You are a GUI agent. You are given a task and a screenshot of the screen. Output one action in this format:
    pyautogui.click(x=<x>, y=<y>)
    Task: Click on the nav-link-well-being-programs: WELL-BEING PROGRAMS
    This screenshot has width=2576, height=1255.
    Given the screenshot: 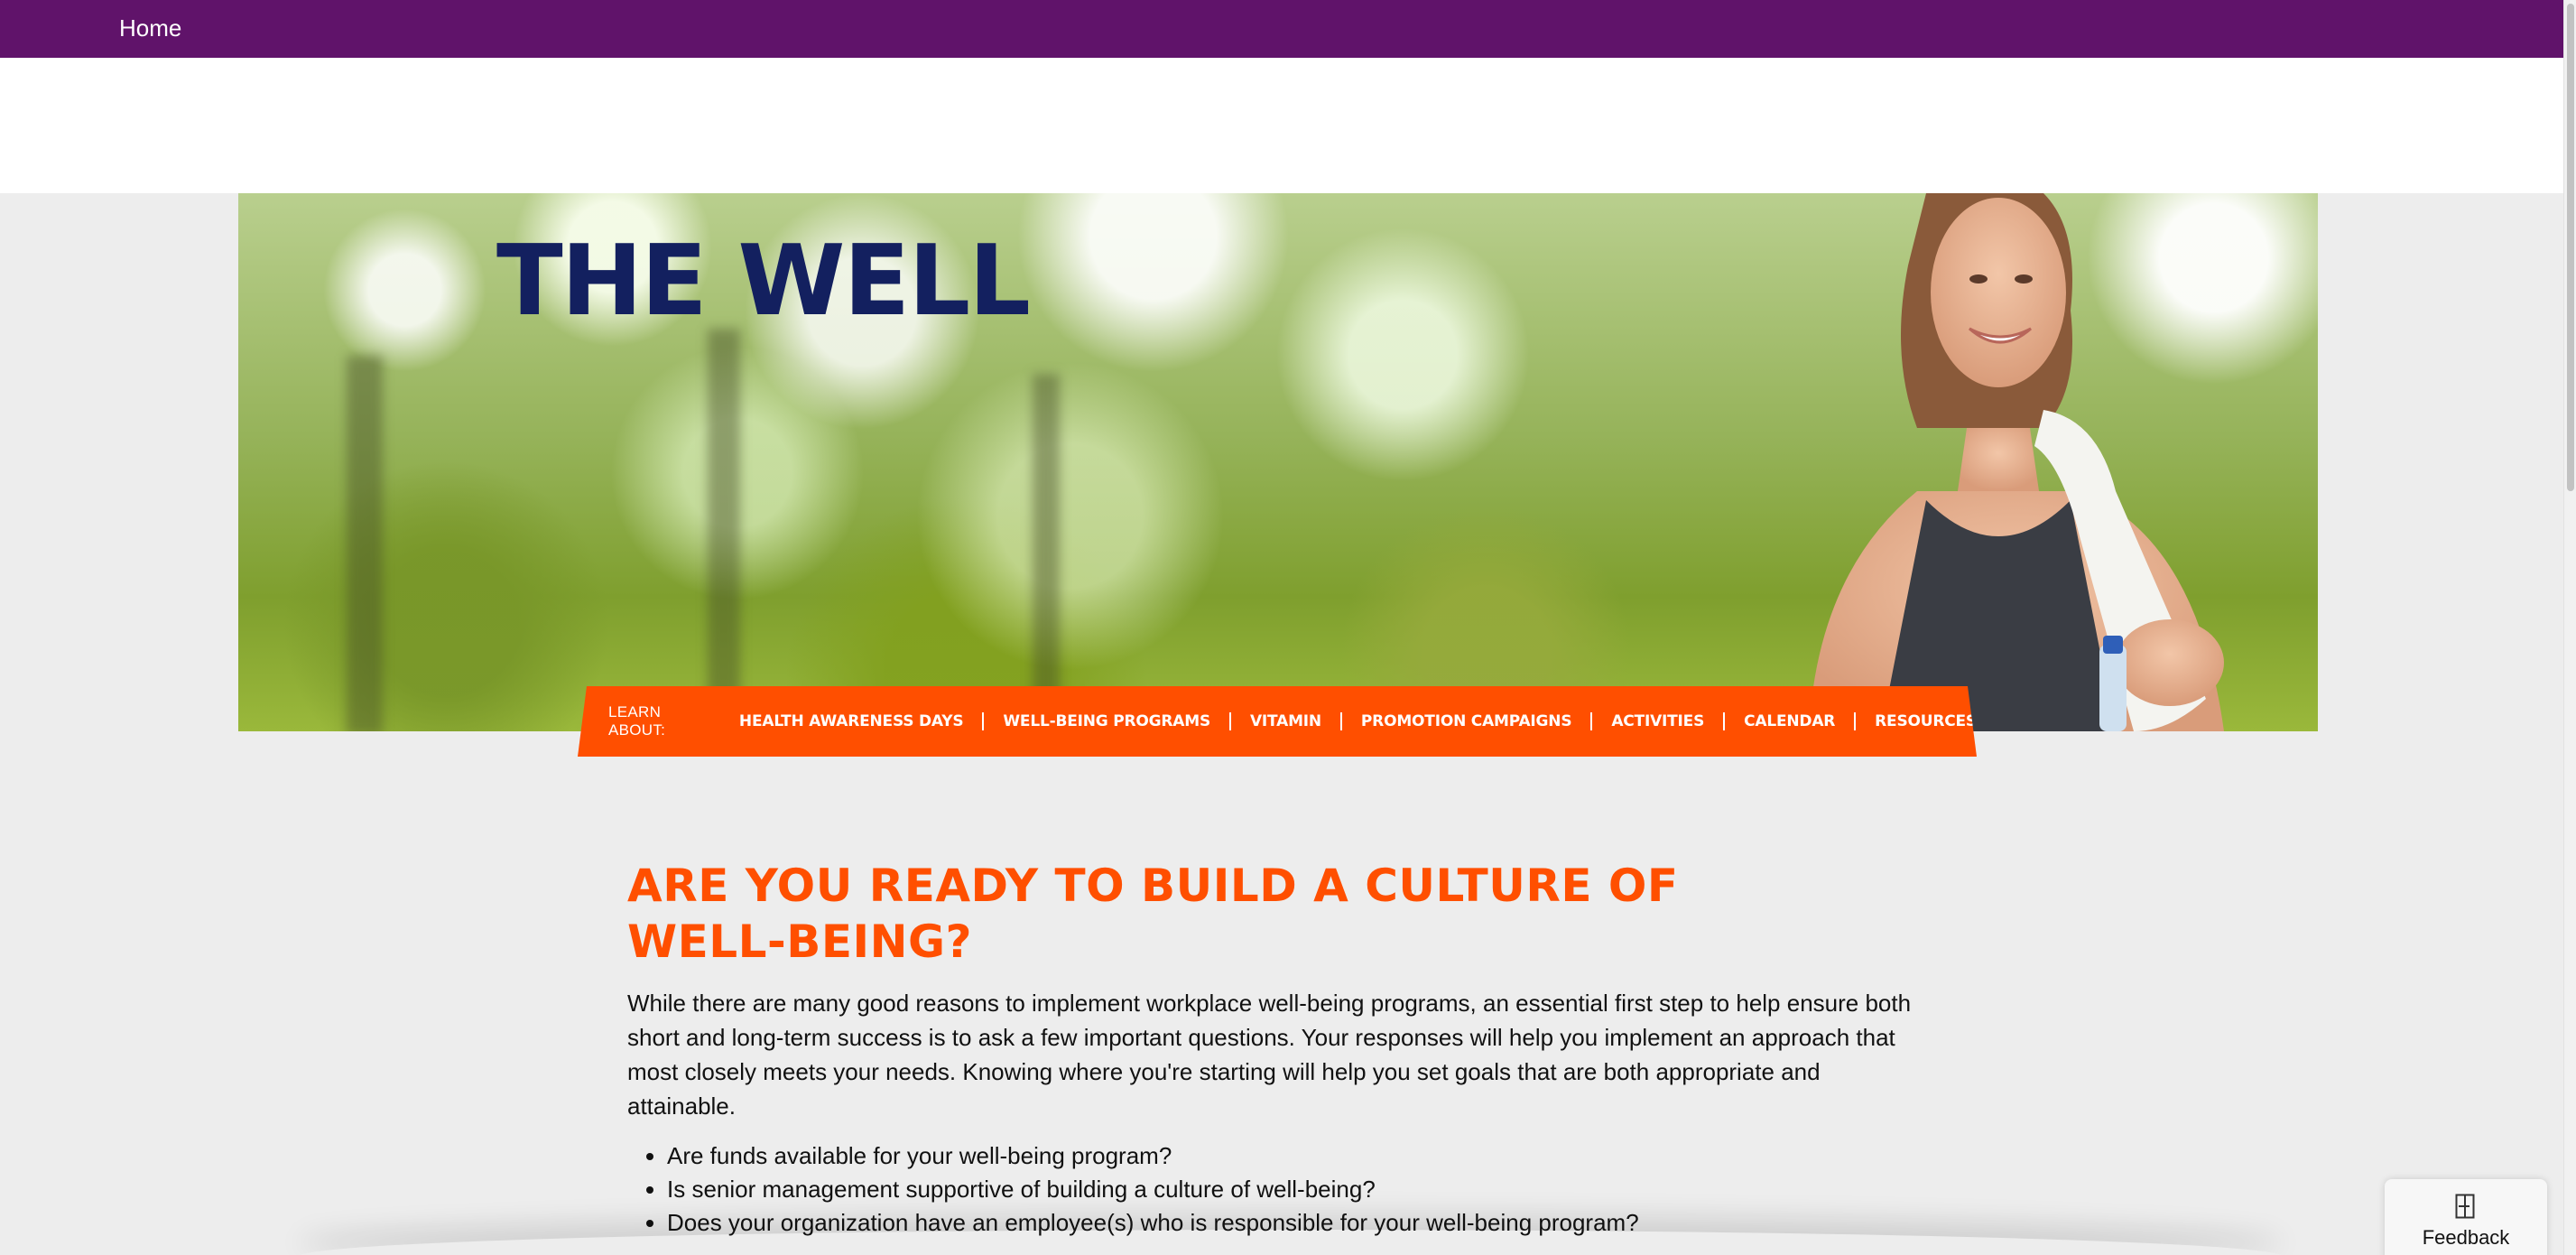 What is the action you would take?
    pyautogui.click(x=1107, y=721)
    